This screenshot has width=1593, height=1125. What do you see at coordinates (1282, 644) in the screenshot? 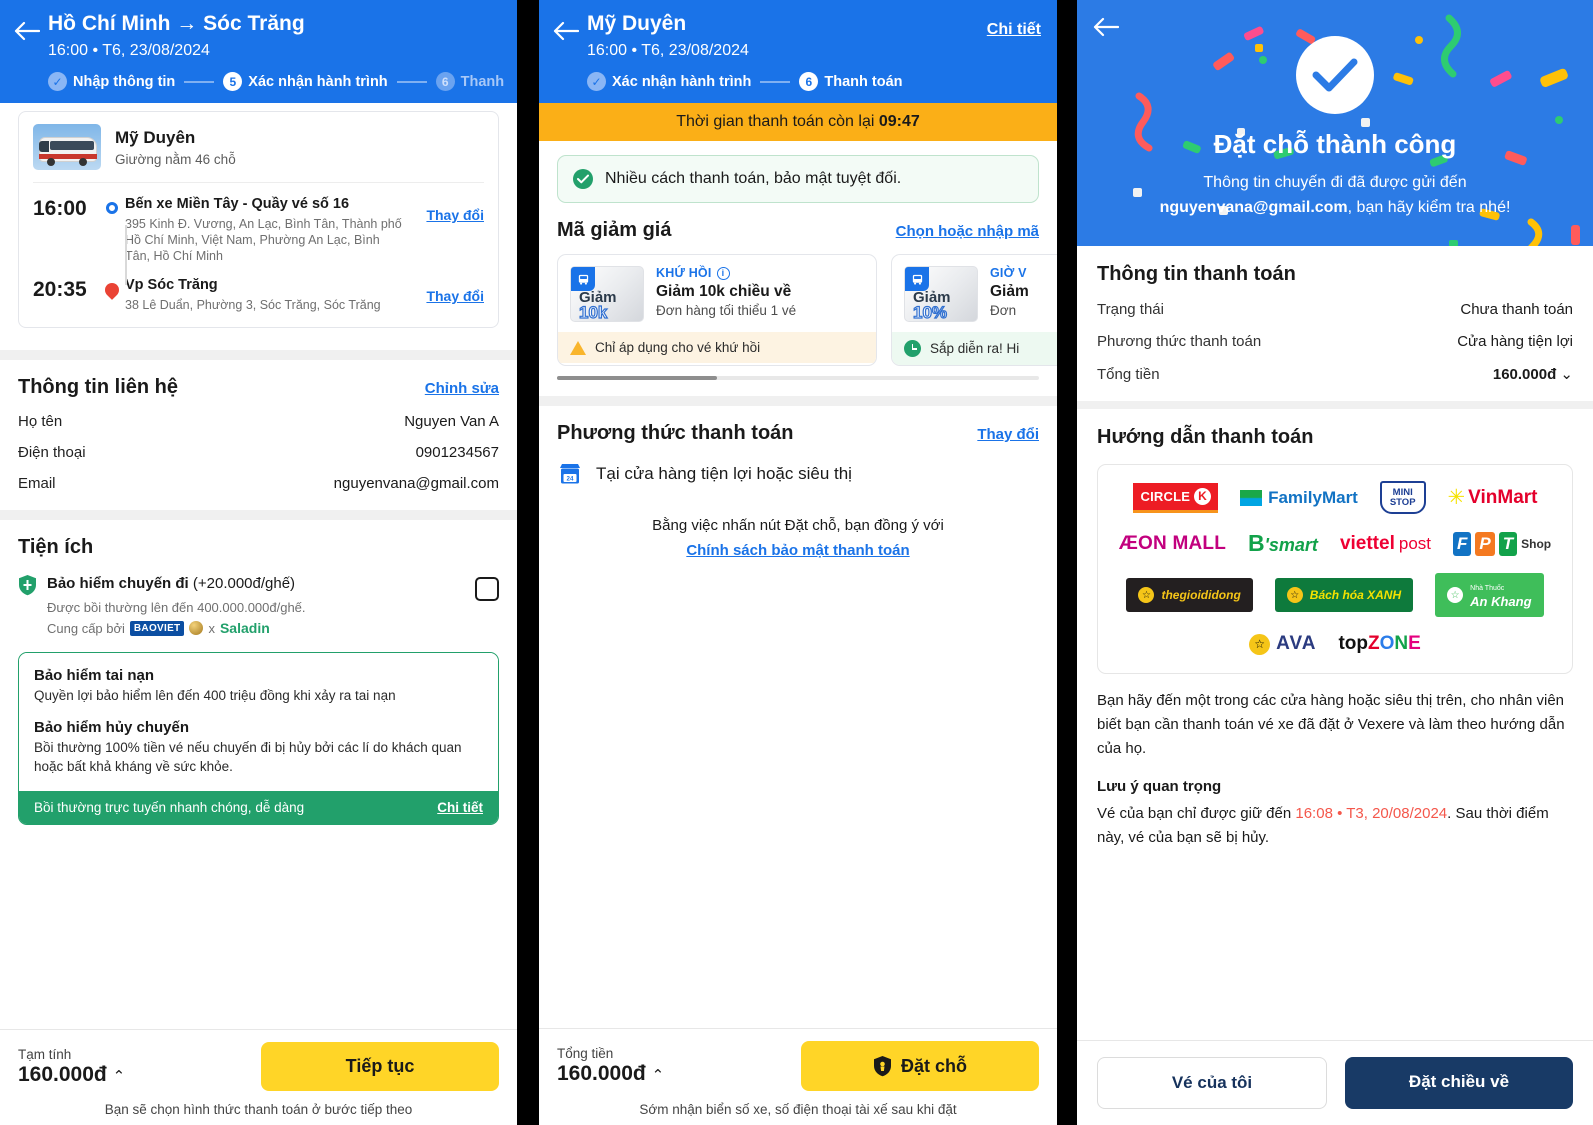
I see `ava-logo: ☆ AVA` at bounding box center [1282, 644].